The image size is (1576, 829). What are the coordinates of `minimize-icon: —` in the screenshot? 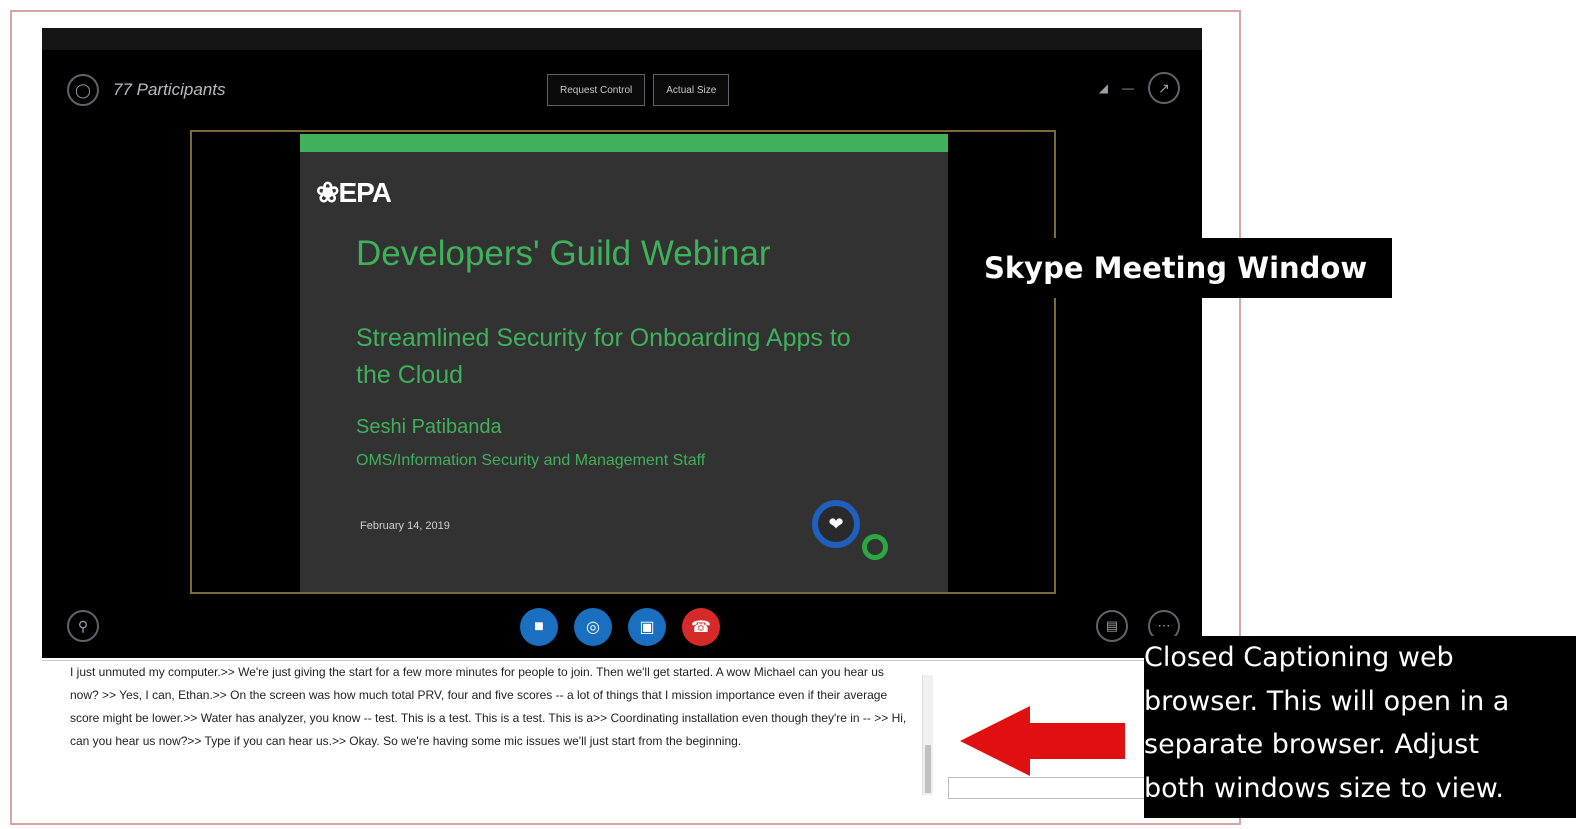 It's located at (1128, 88).